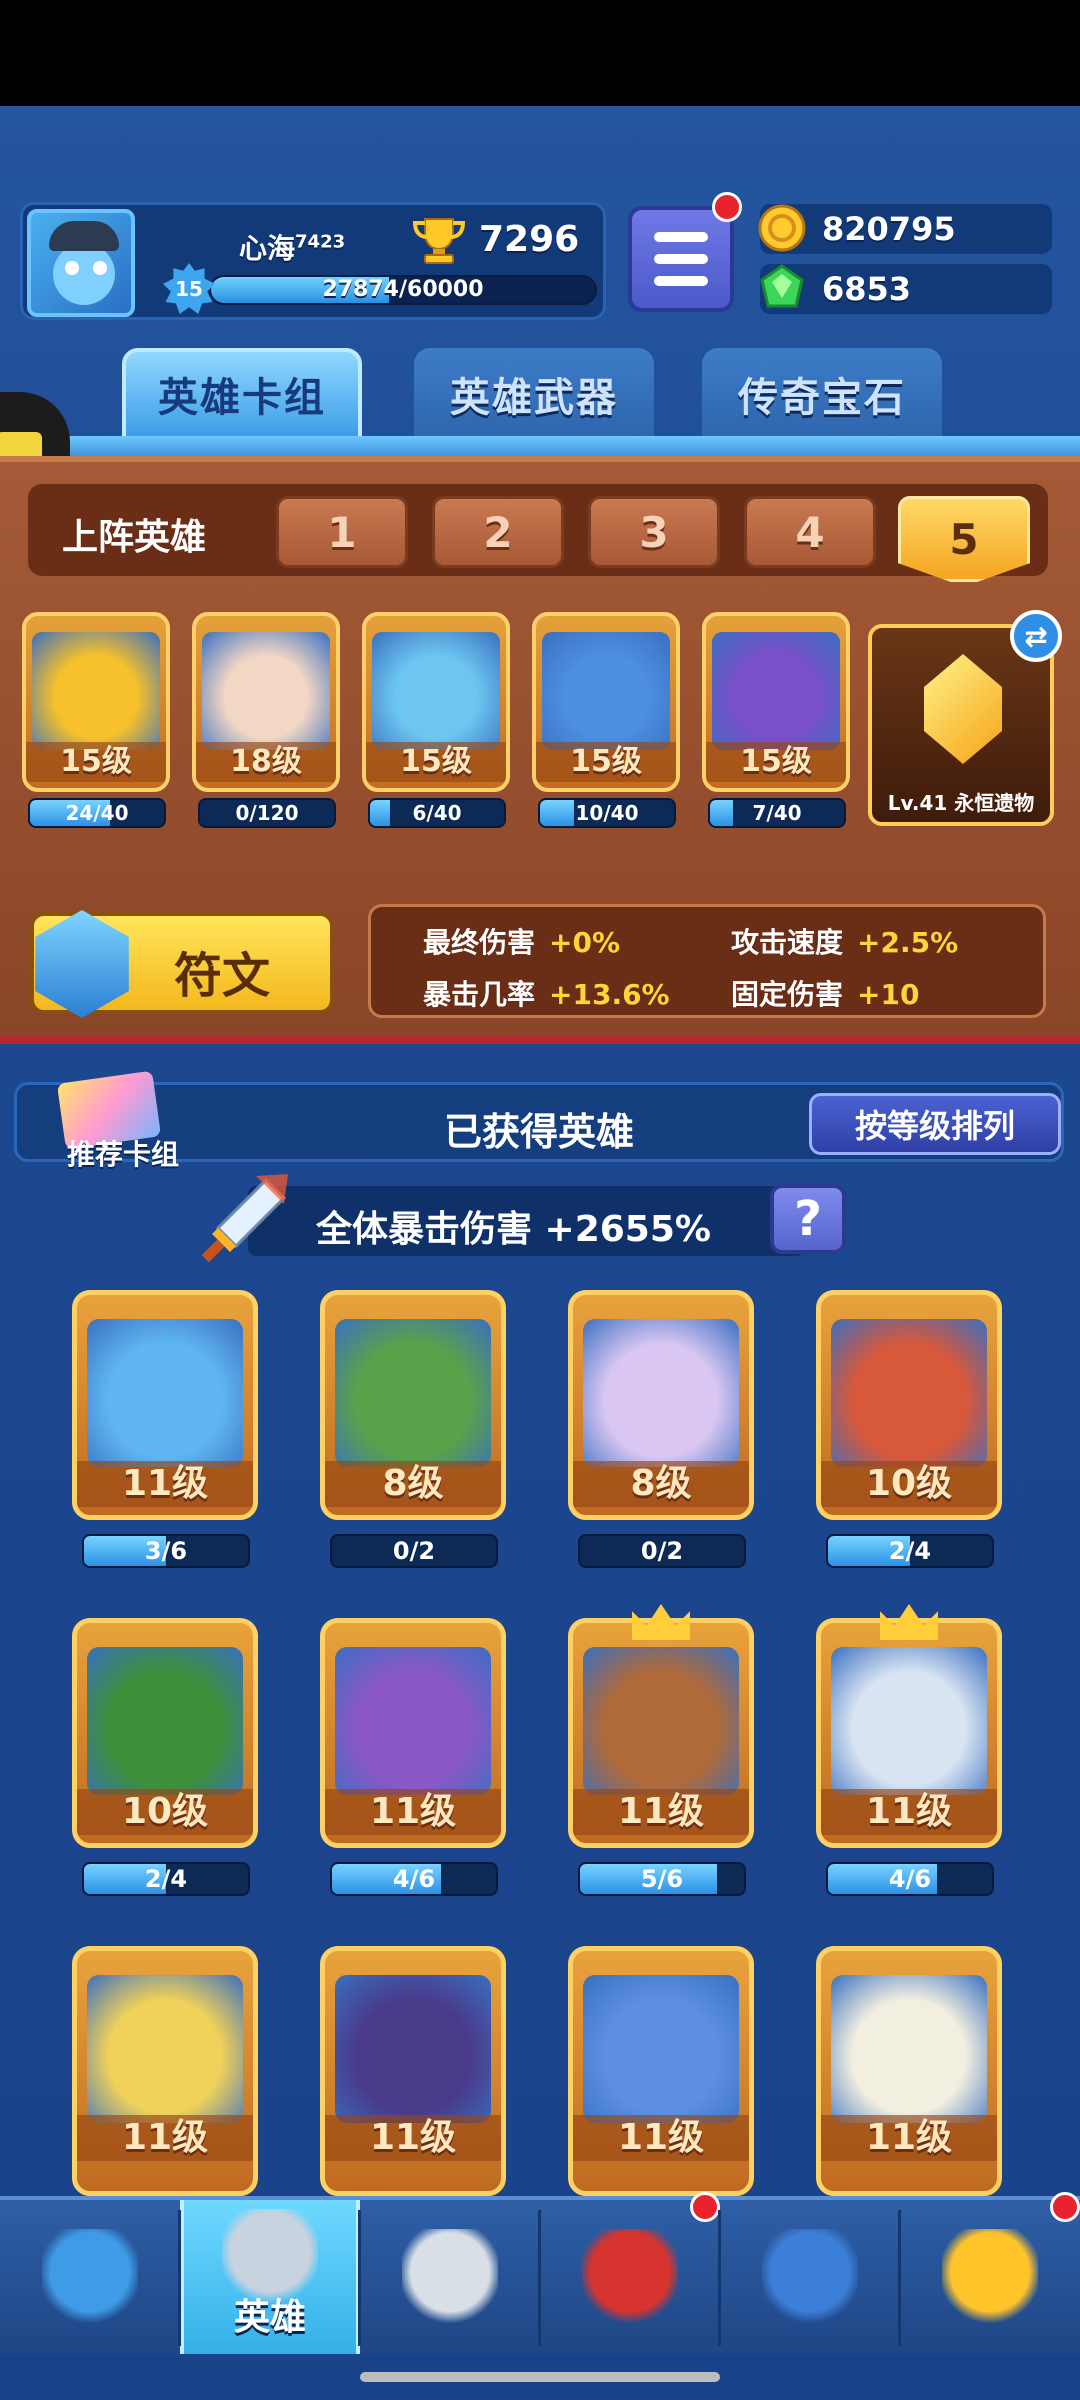 This screenshot has width=1080, height=2400. I want to click on home-indicator, so click(540, 2377).